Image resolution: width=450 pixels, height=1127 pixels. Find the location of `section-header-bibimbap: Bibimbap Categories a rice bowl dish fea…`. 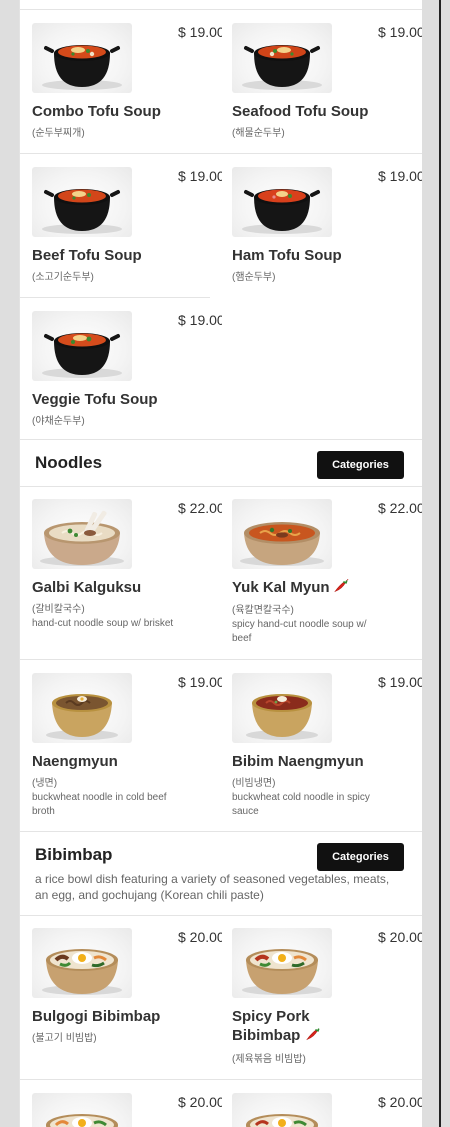

section-header-bibimbap: Bibimbap Categories a rice bowl dish fea… is located at coordinates (221, 873).